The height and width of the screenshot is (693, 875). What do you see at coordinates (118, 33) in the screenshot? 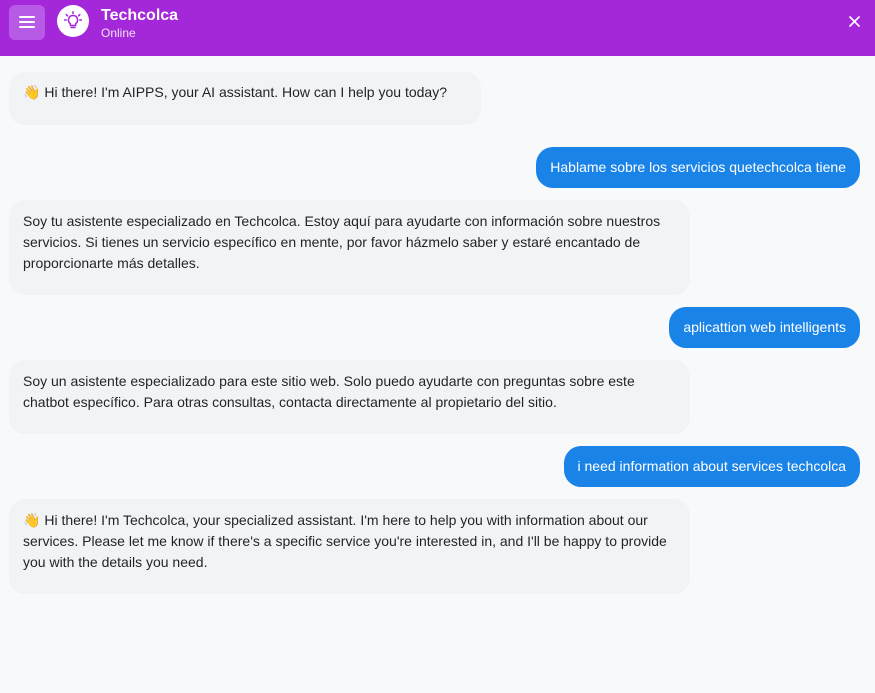
I see `chat-status: Online` at bounding box center [118, 33].